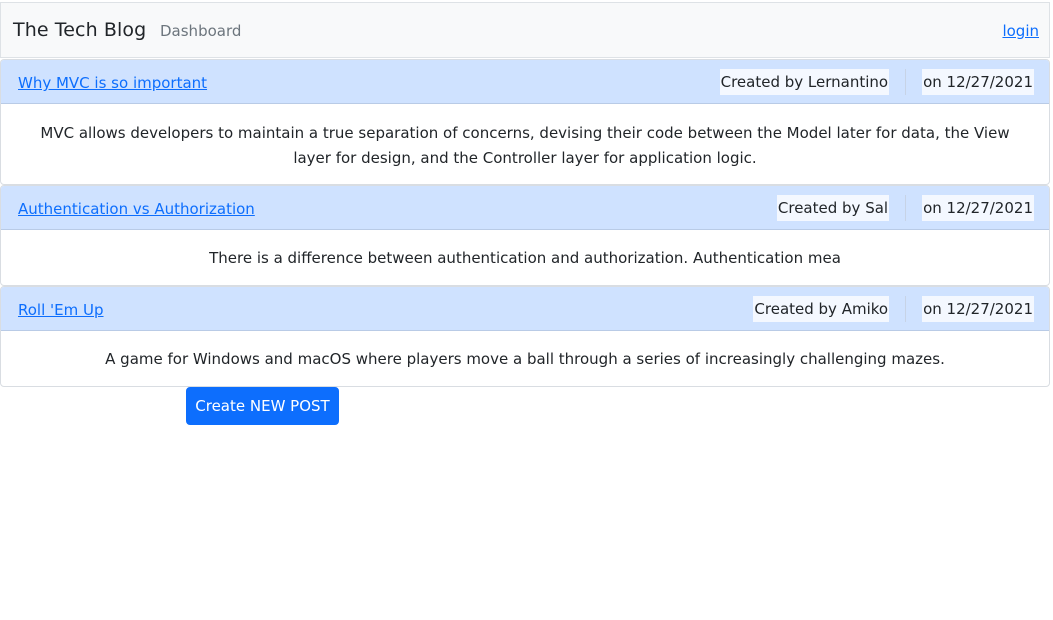  I want to click on post-meta: Created by Lernantino on 12/27/2021, so click(876, 82).